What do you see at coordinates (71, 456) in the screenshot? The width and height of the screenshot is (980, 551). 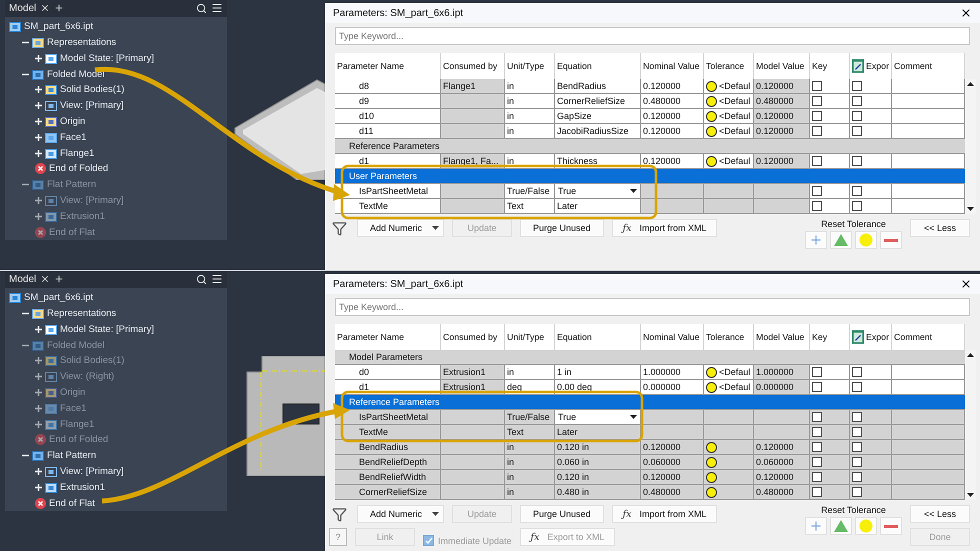 I see `tree-item: Flat Pattern` at bounding box center [71, 456].